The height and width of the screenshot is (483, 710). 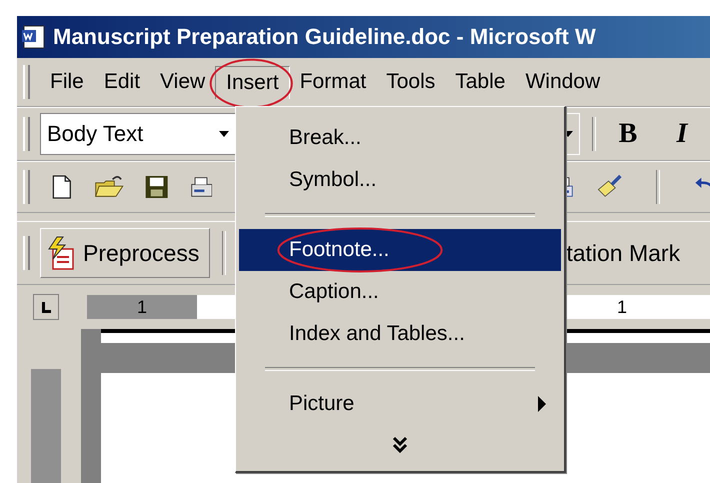 What do you see at coordinates (682, 134) in the screenshot?
I see `italic-button: I` at bounding box center [682, 134].